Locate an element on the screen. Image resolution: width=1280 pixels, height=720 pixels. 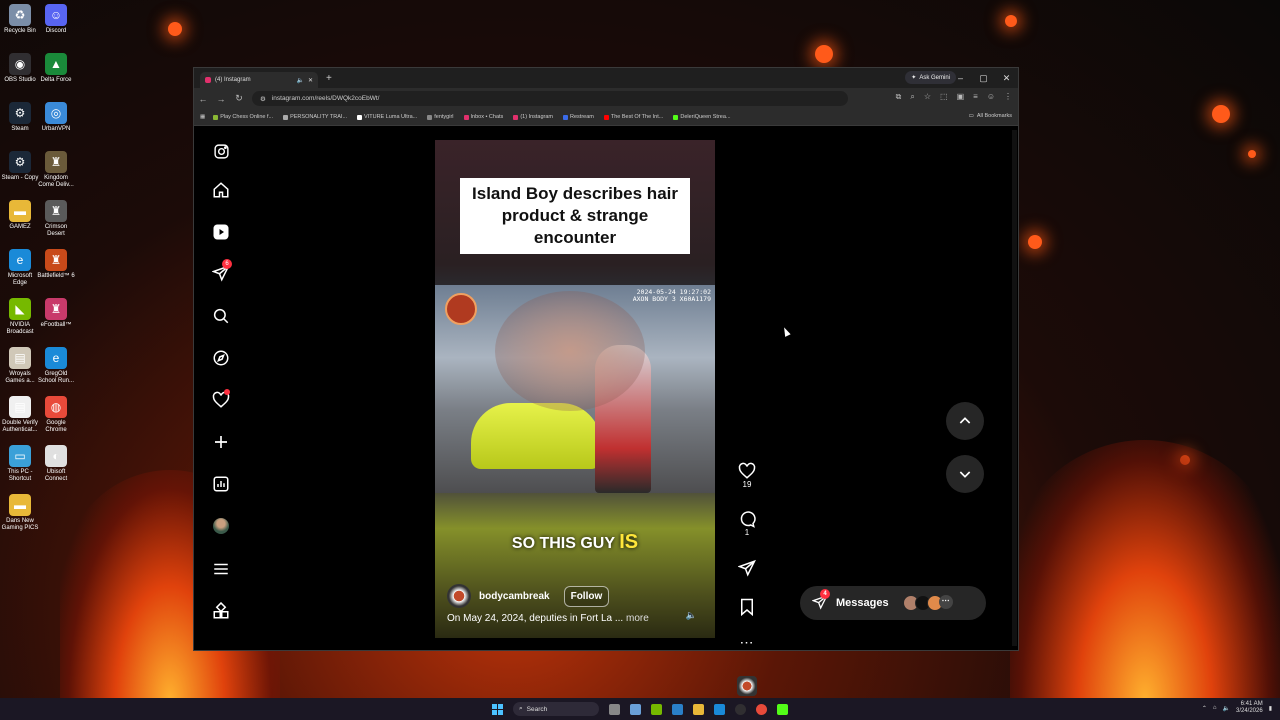
more-link: more is located at coordinates (637, 618).